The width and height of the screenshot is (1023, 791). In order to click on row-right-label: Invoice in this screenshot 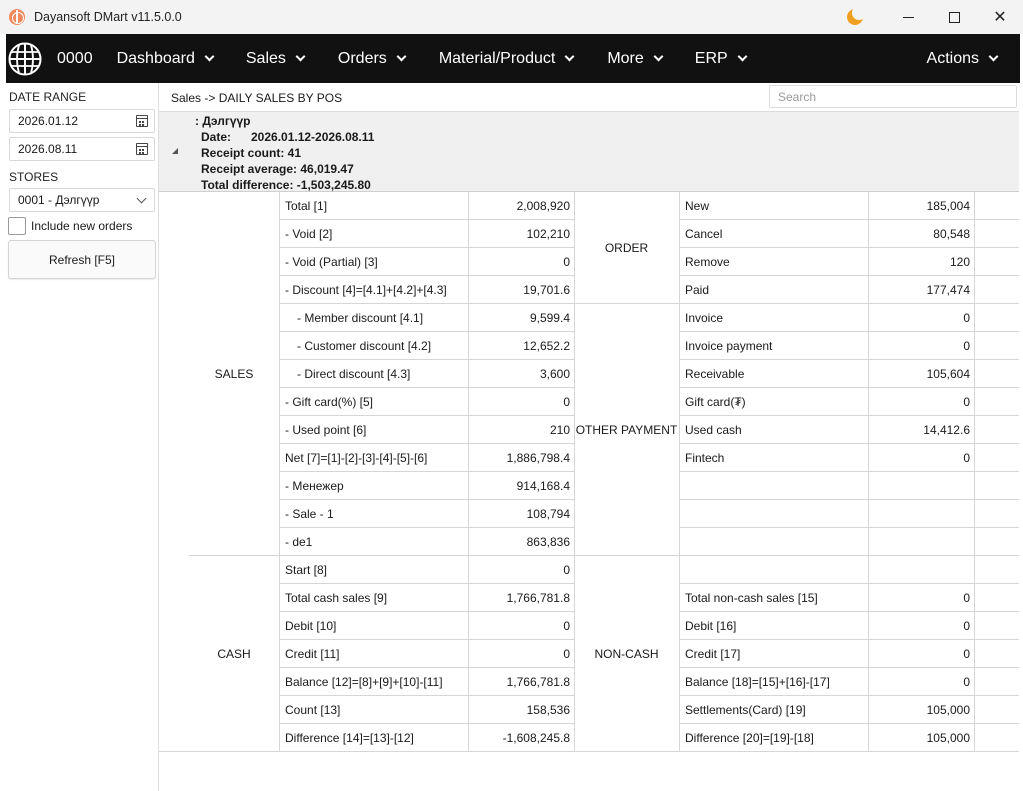, I will do `click(704, 318)`.